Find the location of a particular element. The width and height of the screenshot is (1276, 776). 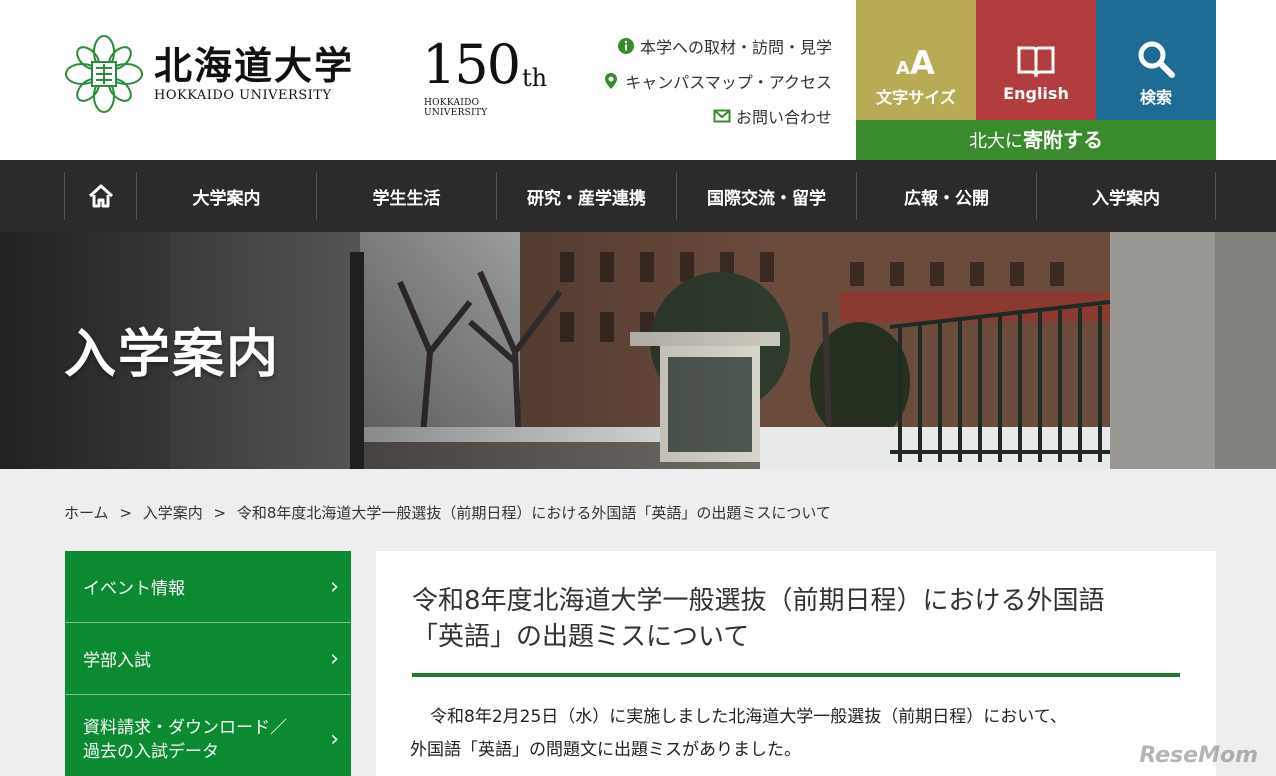

university-logo: 北海道大学 HOKKAIDO UNIVERSITY is located at coordinates (209, 74).